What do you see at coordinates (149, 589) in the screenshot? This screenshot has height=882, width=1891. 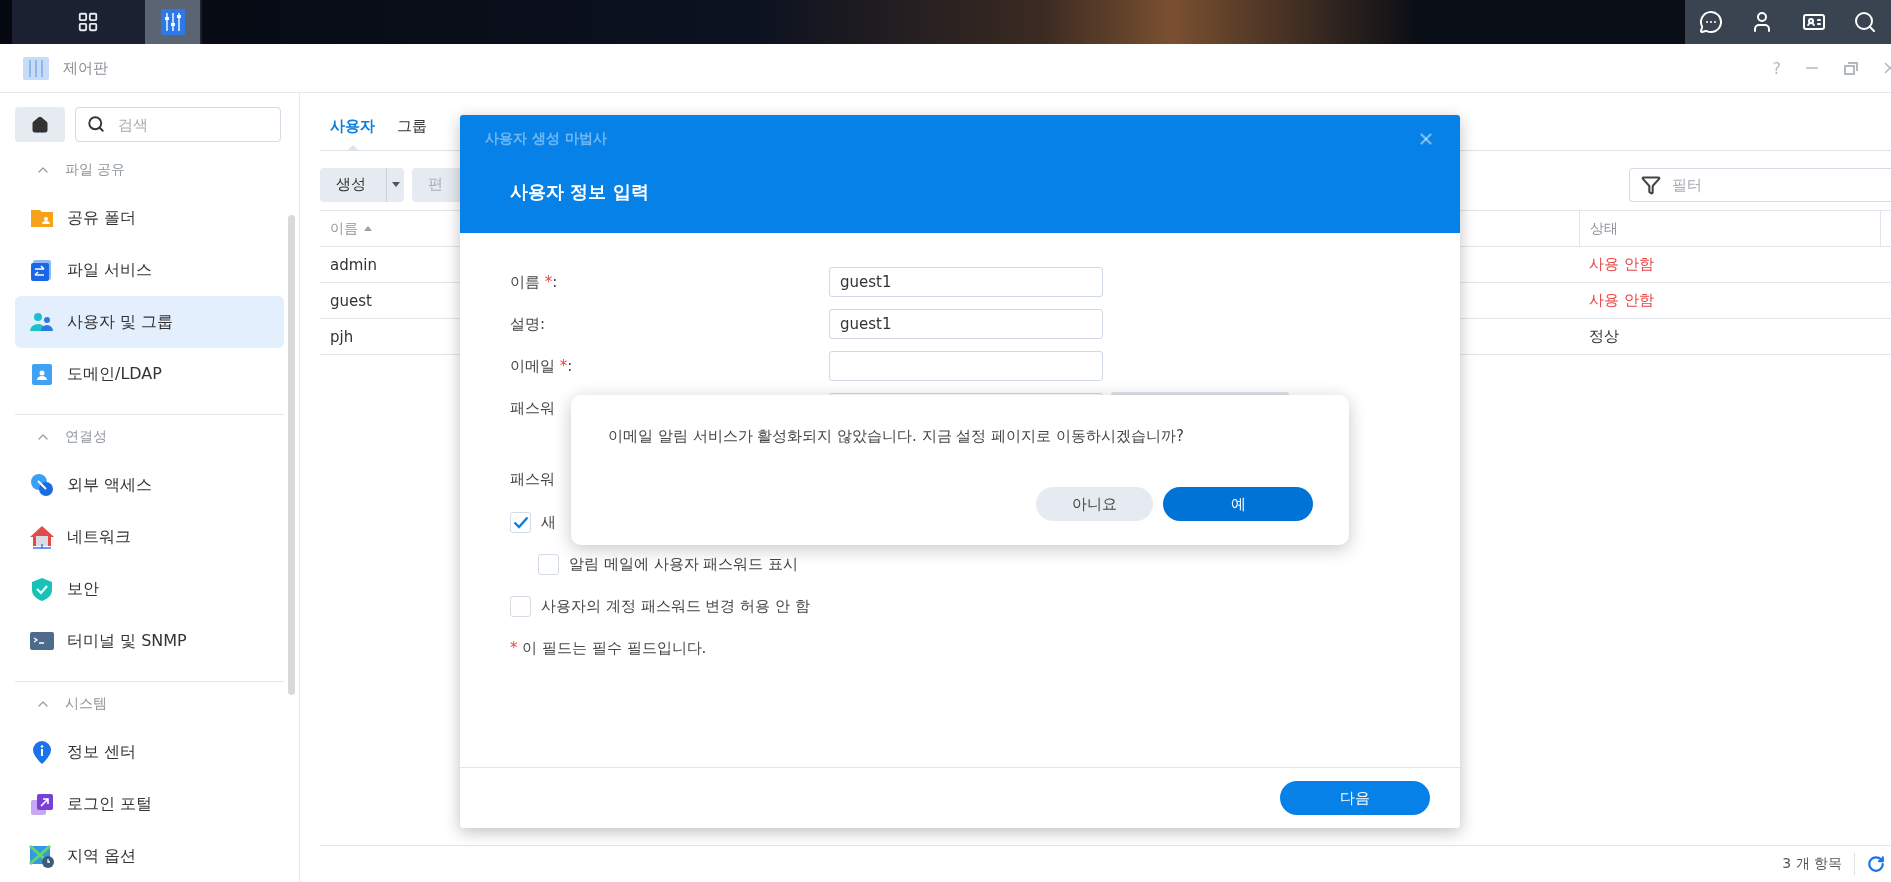 I see `sidebar-item: 보안` at bounding box center [149, 589].